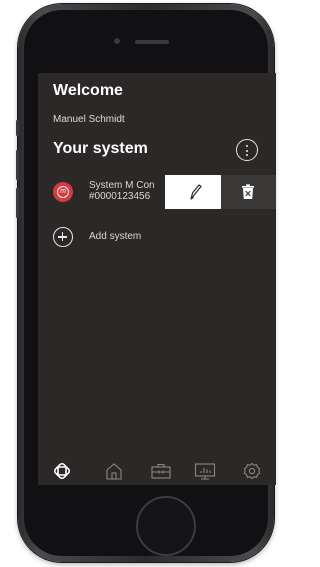  I want to click on tab-bar, so click(157, 470).